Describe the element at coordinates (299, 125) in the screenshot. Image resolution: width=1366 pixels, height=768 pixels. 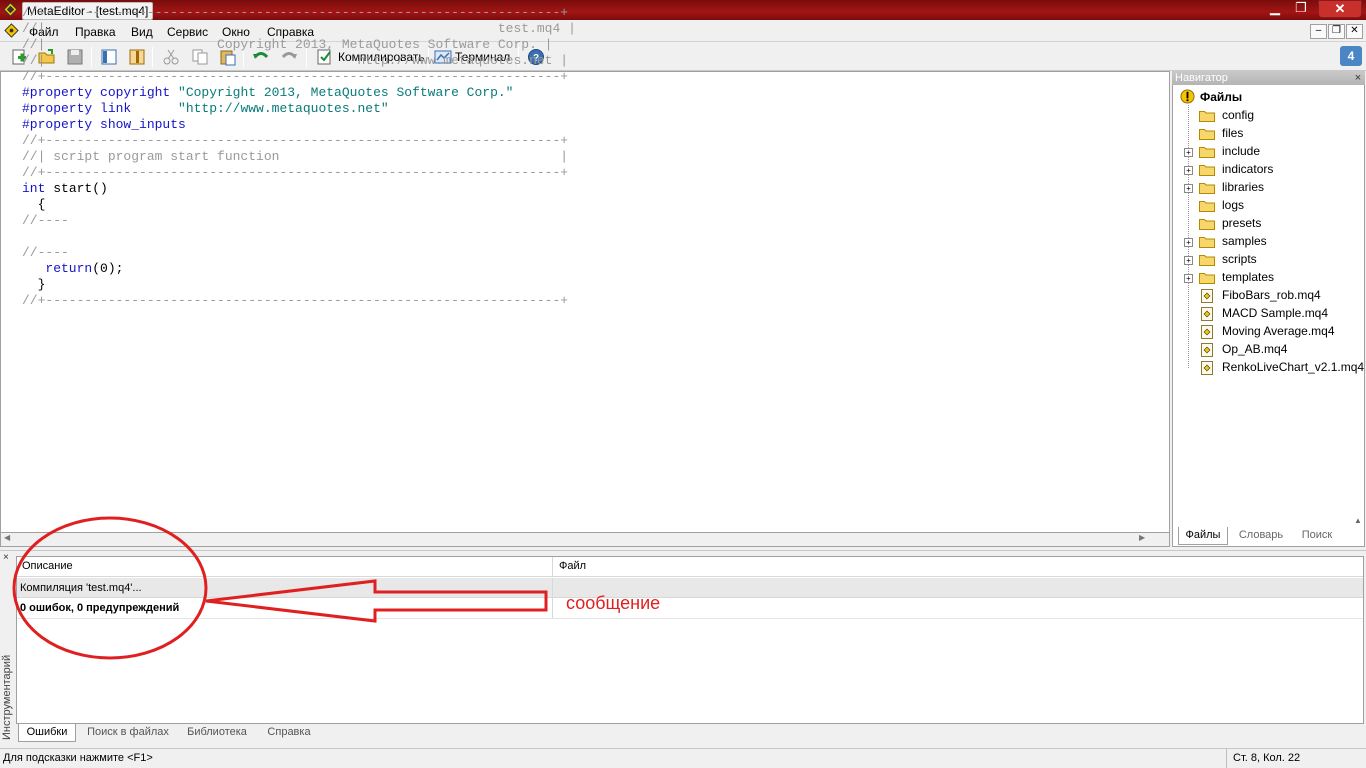
I see `code-line: #property show_inputs` at that location.